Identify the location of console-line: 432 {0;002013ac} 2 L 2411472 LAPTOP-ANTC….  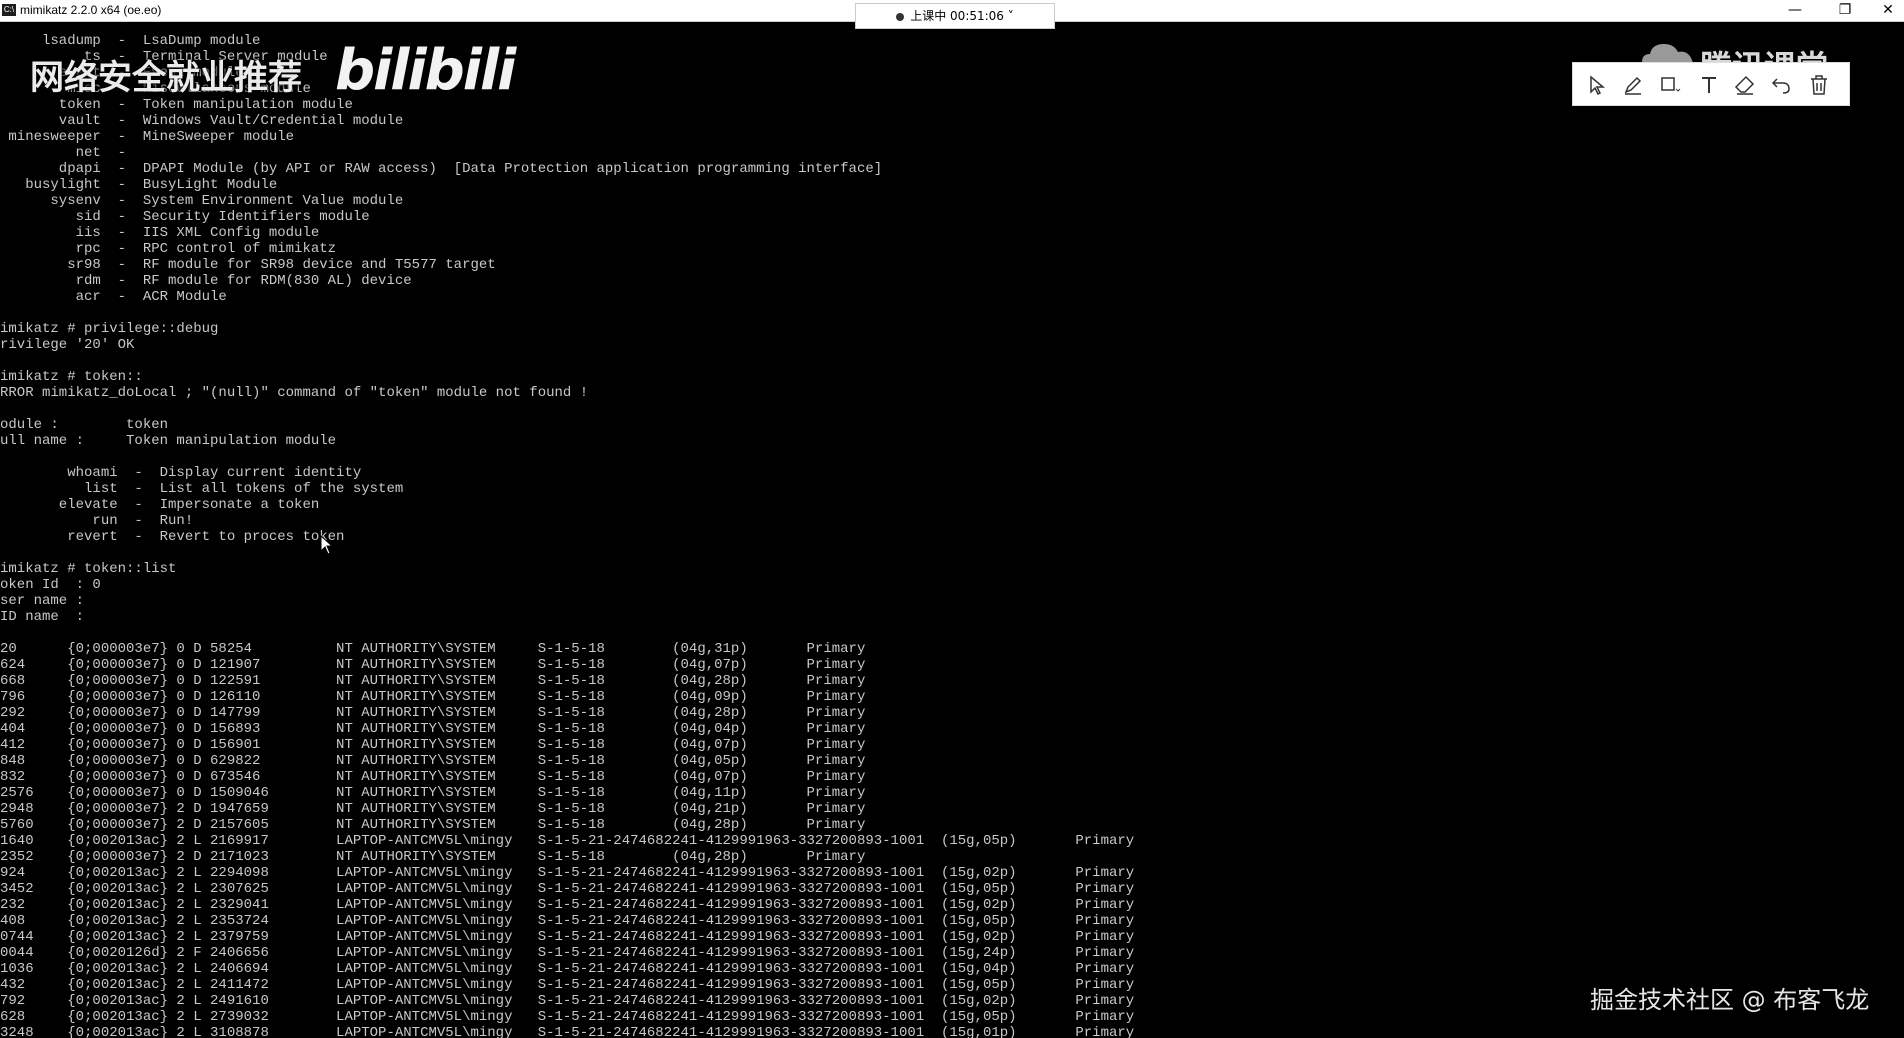
(567, 985).